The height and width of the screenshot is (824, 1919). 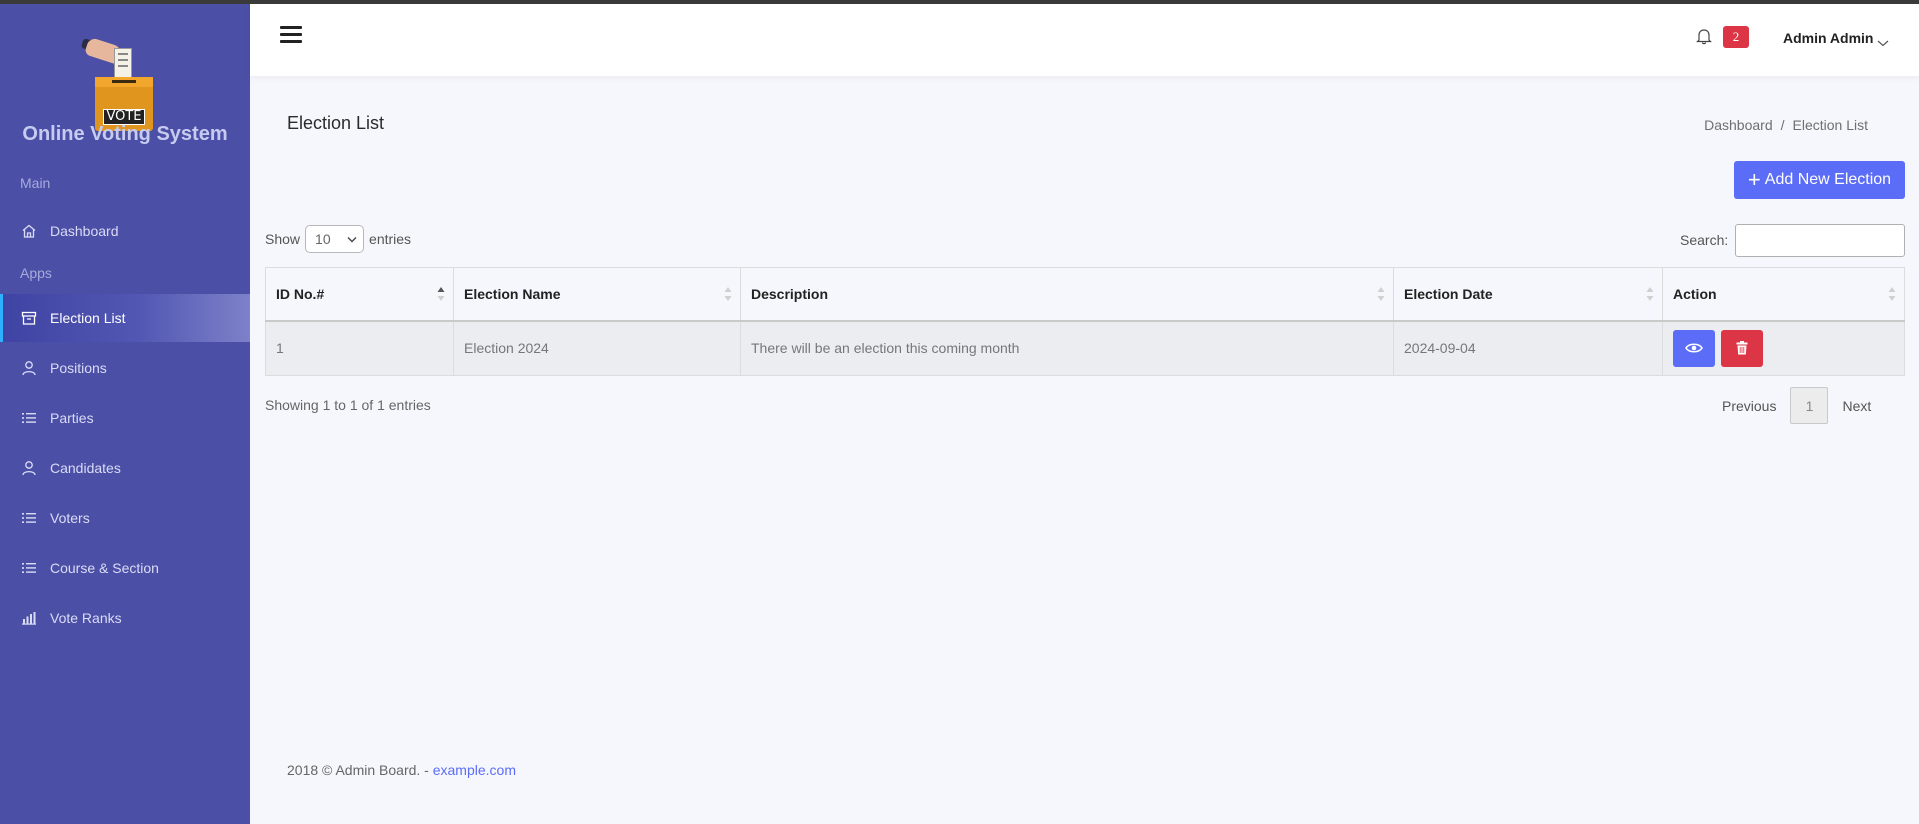 I want to click on breadcrumb: Dashboard / Election List, so click(x=1786, y=125).